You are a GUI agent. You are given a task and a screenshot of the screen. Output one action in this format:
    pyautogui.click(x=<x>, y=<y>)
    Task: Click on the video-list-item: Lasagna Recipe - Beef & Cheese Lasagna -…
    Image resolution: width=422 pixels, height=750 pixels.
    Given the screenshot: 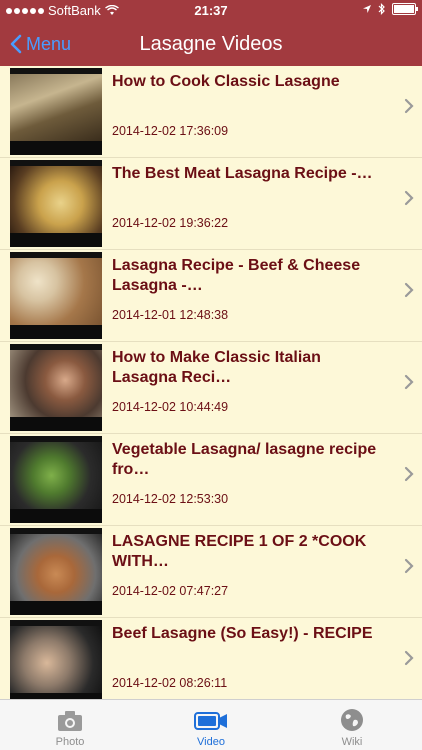 What is the action you would take?
    pyautogui.click(x=211, y=296)
    